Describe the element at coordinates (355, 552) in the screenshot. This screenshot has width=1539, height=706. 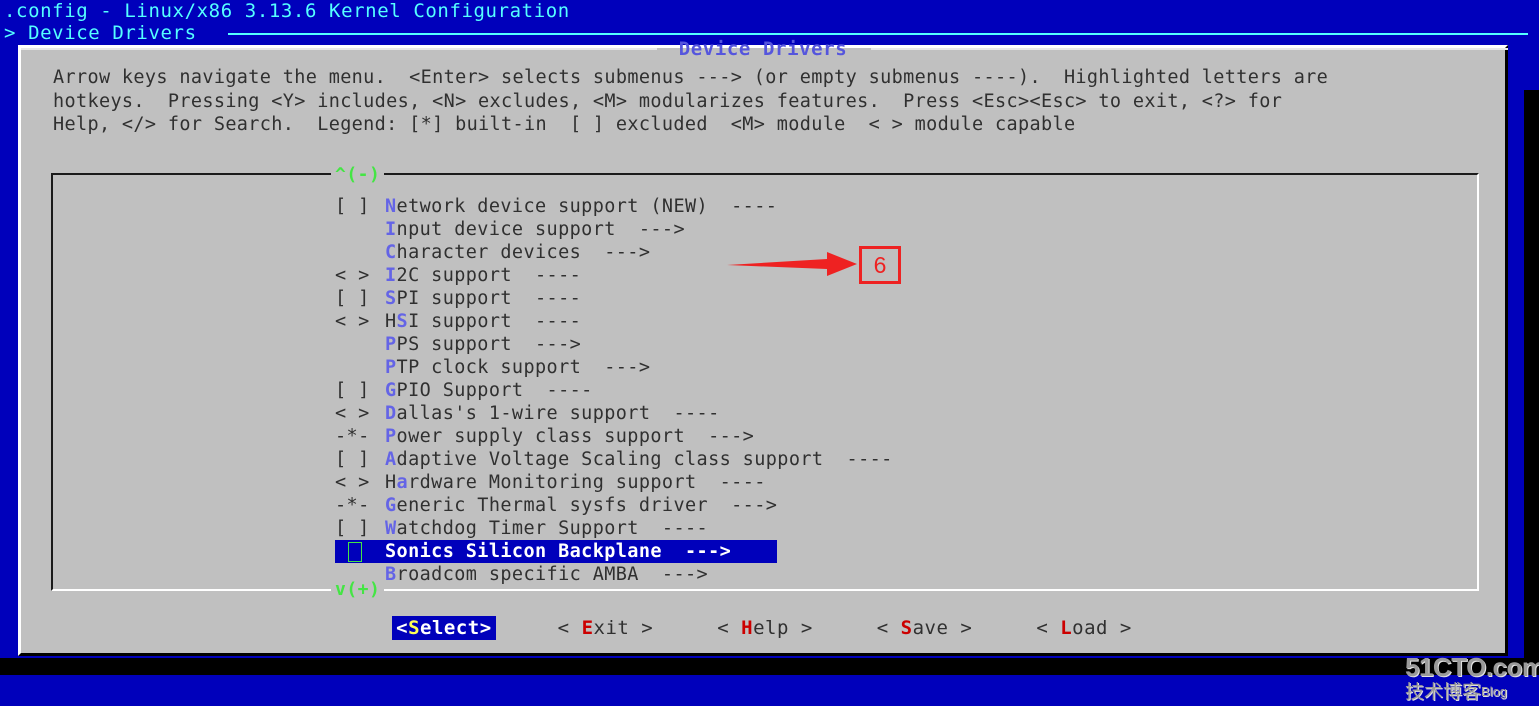
I see `menu-cursor-block` at that location.